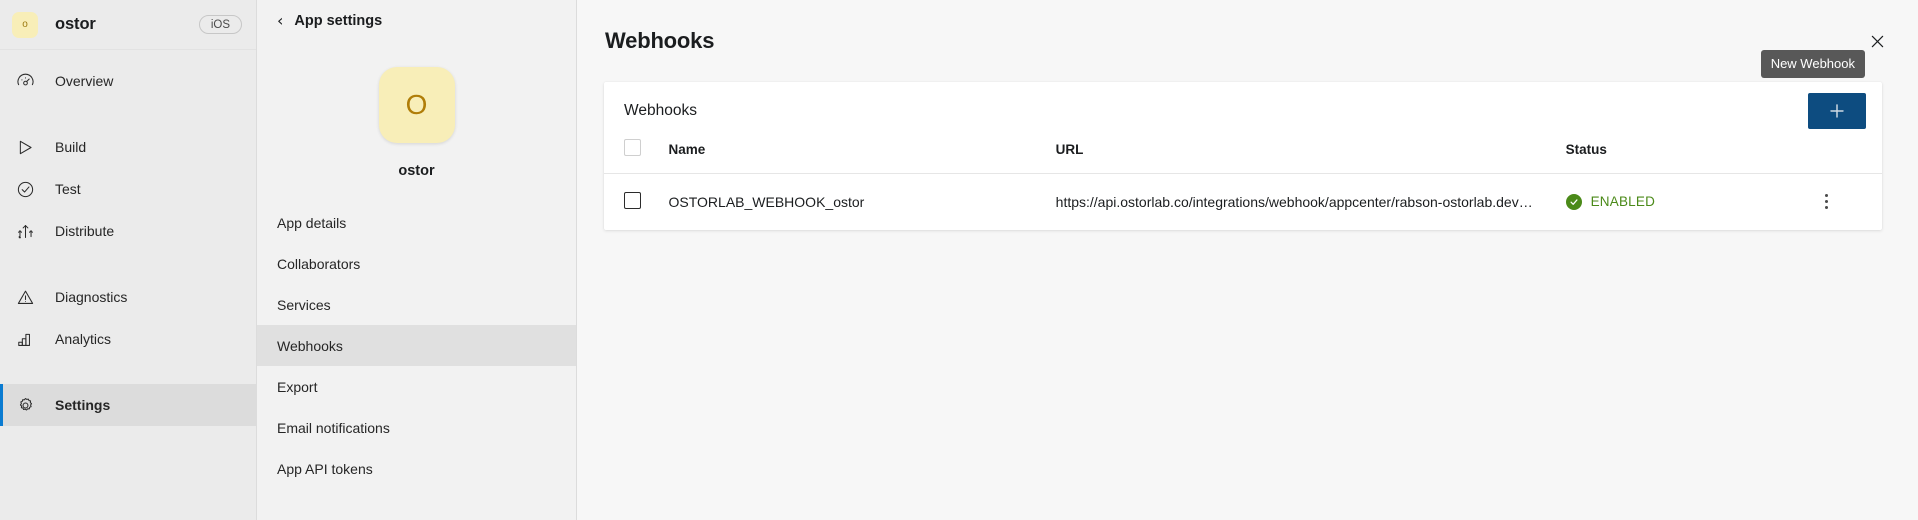 This screenshot has width=1918, height=520. I want to click on sidebar-item-label: Settings, so click(83, 405).